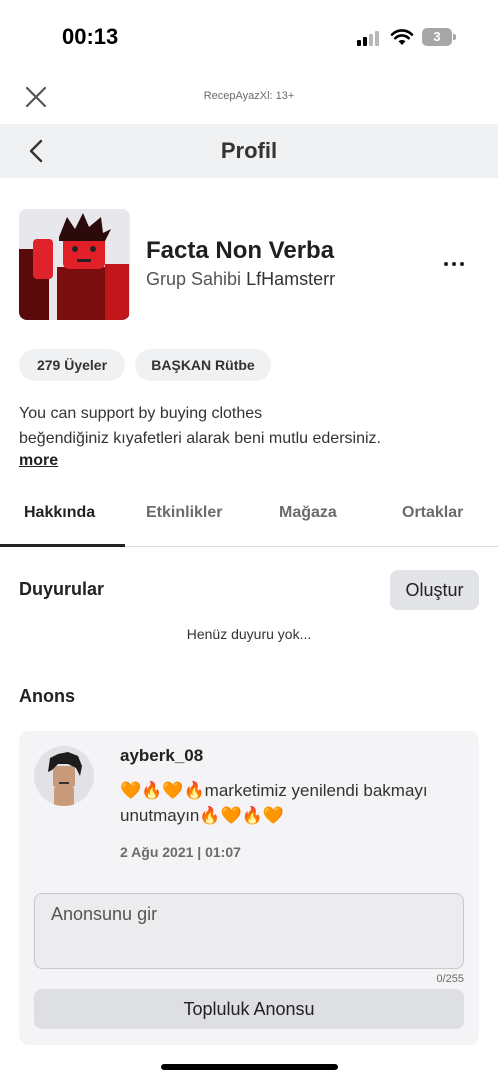  I want to click on group-owner: Grup Sahibi LfHamsterr, so click(240, 279).